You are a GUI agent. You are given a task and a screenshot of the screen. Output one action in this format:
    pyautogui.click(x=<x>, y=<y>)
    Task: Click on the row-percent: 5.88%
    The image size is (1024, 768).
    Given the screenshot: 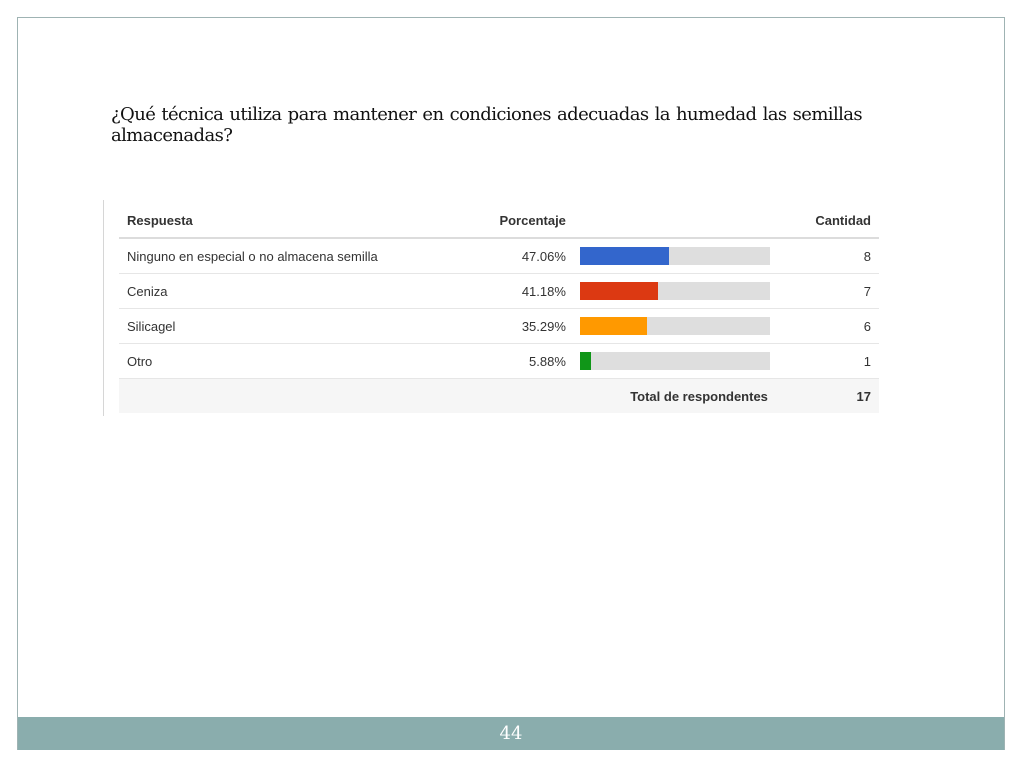 What is the action you would take?
    pyautogui.click(x=517, y=361)
    